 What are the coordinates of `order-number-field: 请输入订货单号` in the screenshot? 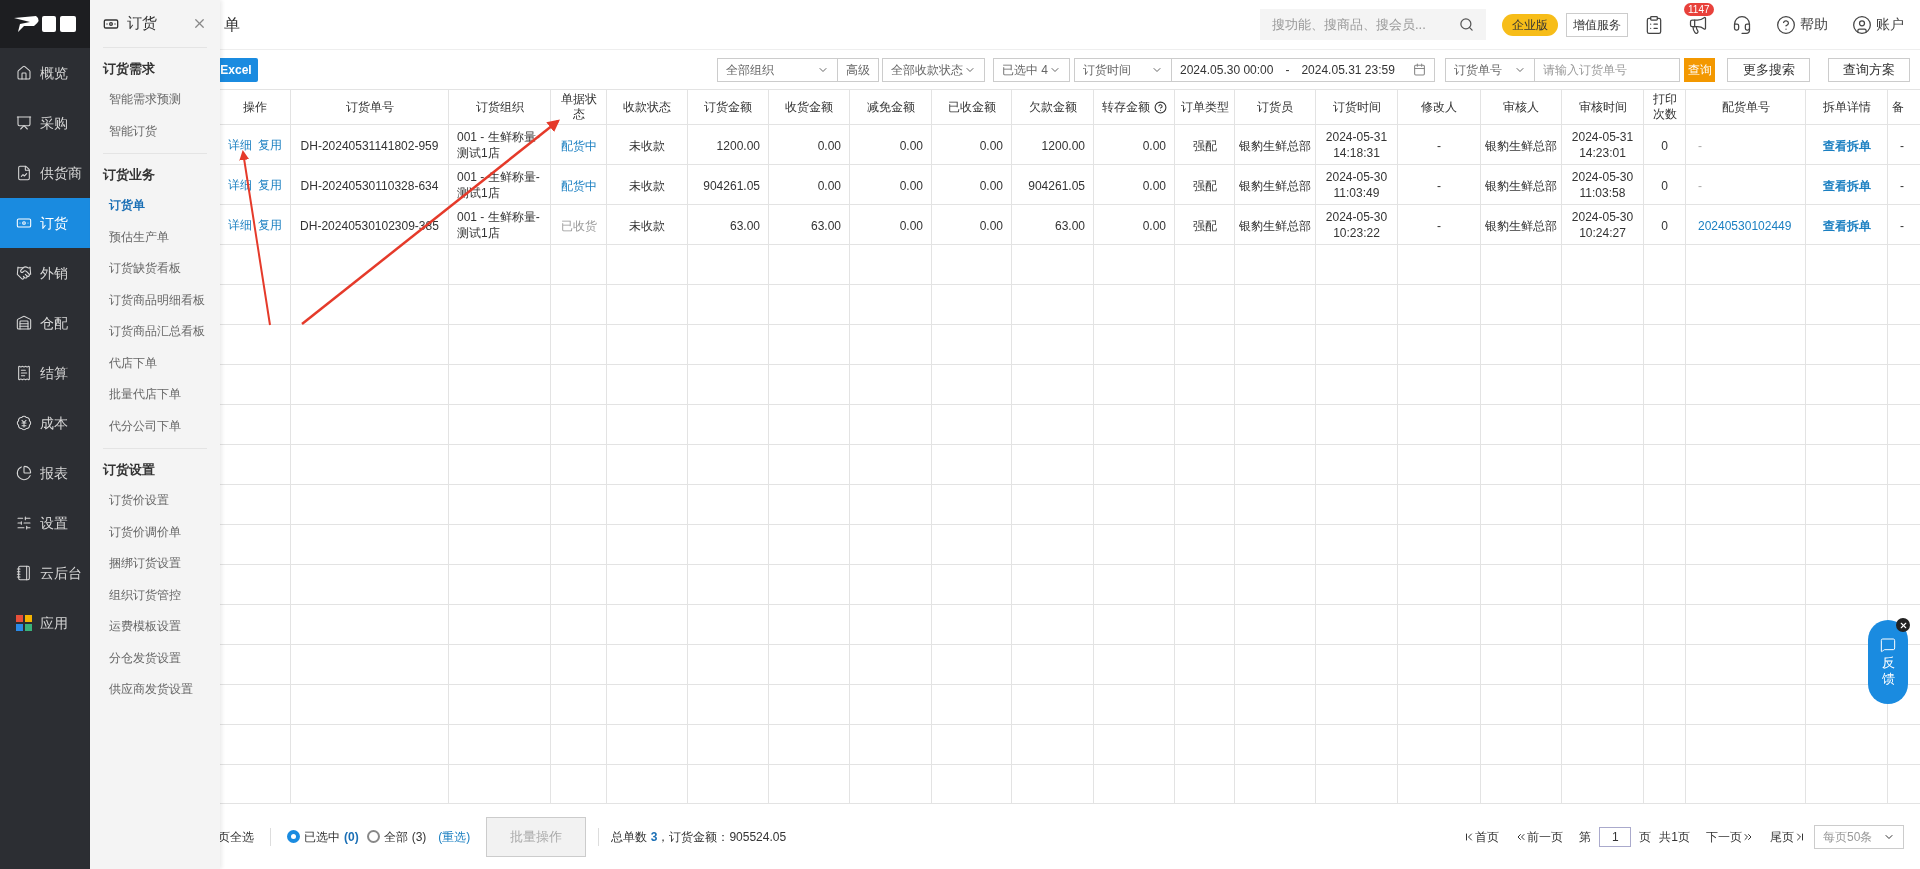 It's located at (1607, 69).